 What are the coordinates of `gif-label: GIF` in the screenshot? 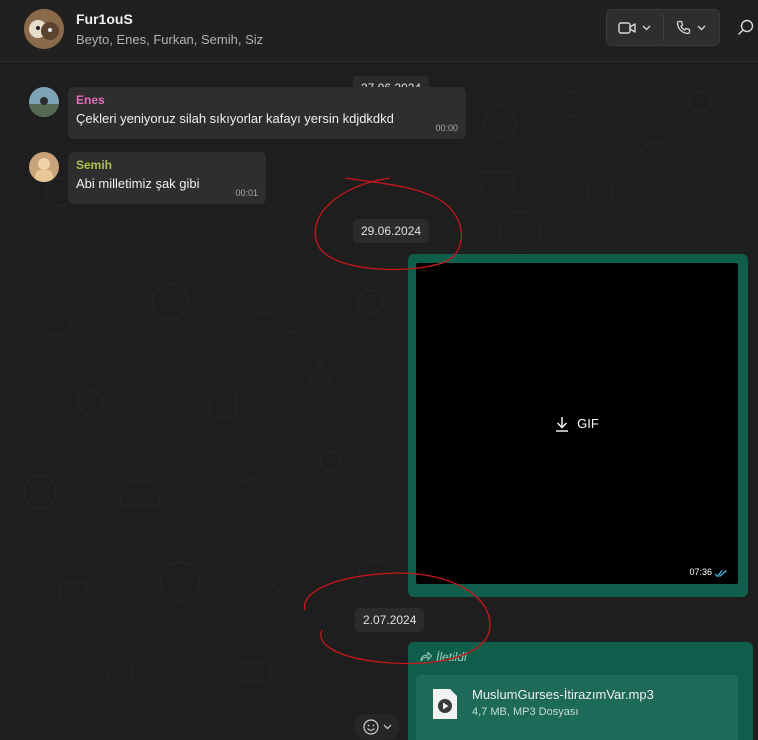 It's located at (588, 423).